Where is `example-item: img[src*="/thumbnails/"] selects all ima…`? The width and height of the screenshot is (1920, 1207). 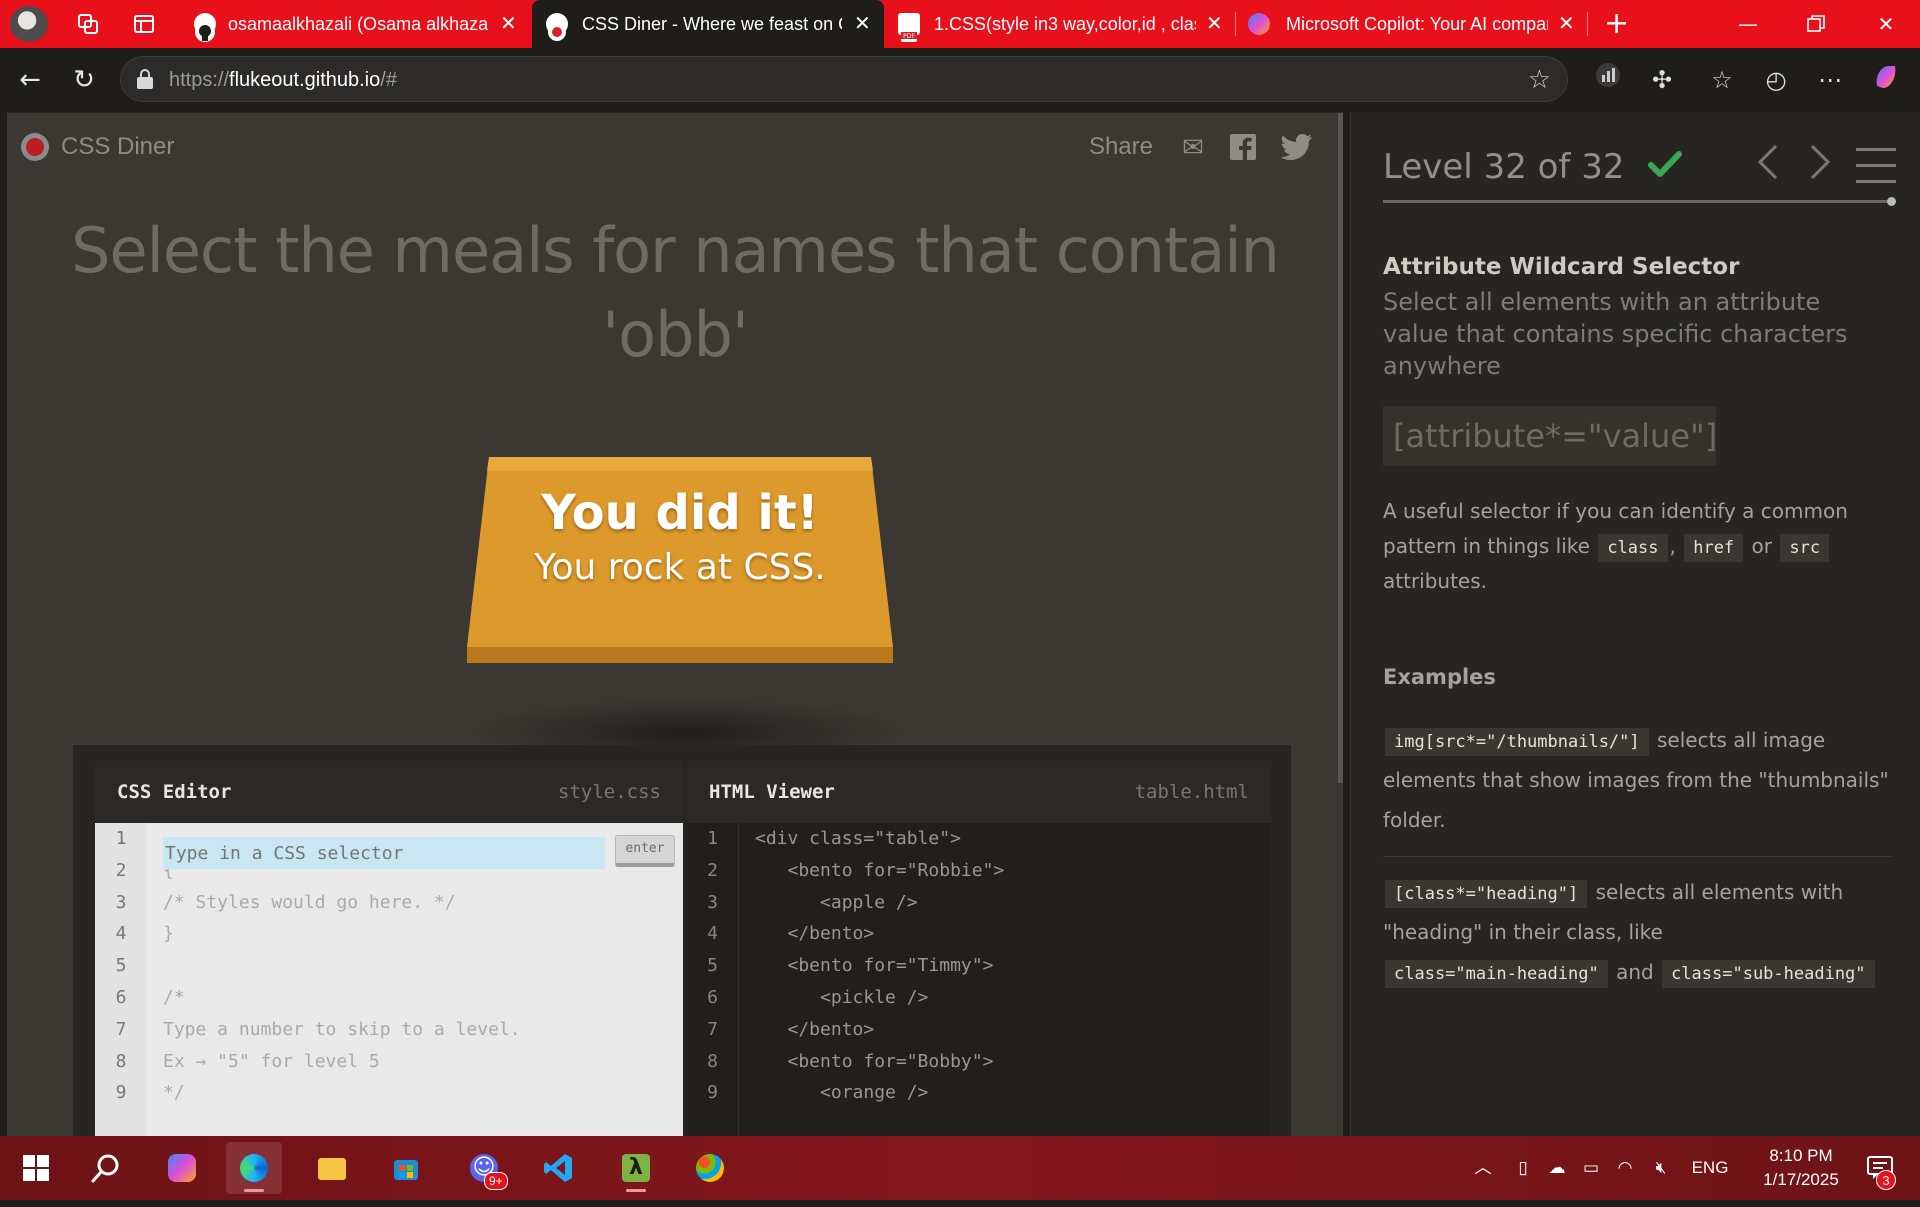
example-item: img[src*="/thumbnails/"] selects all ima… is located at coordinates (1636, 780).